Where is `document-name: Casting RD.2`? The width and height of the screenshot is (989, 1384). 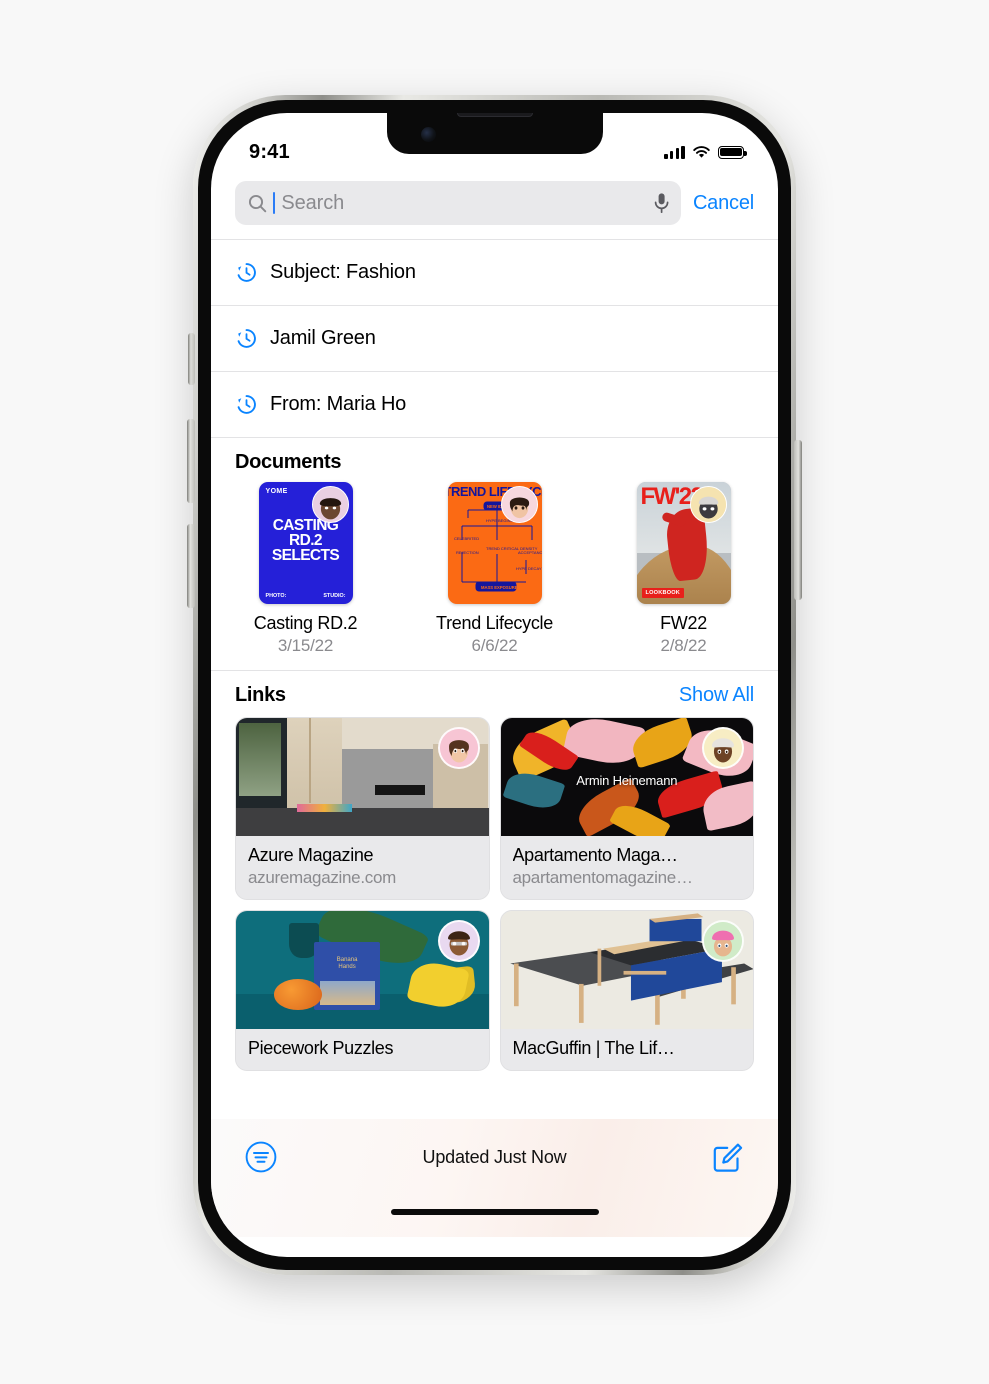 document-name: Casting RD.2 is located at coordinates (305, 623).